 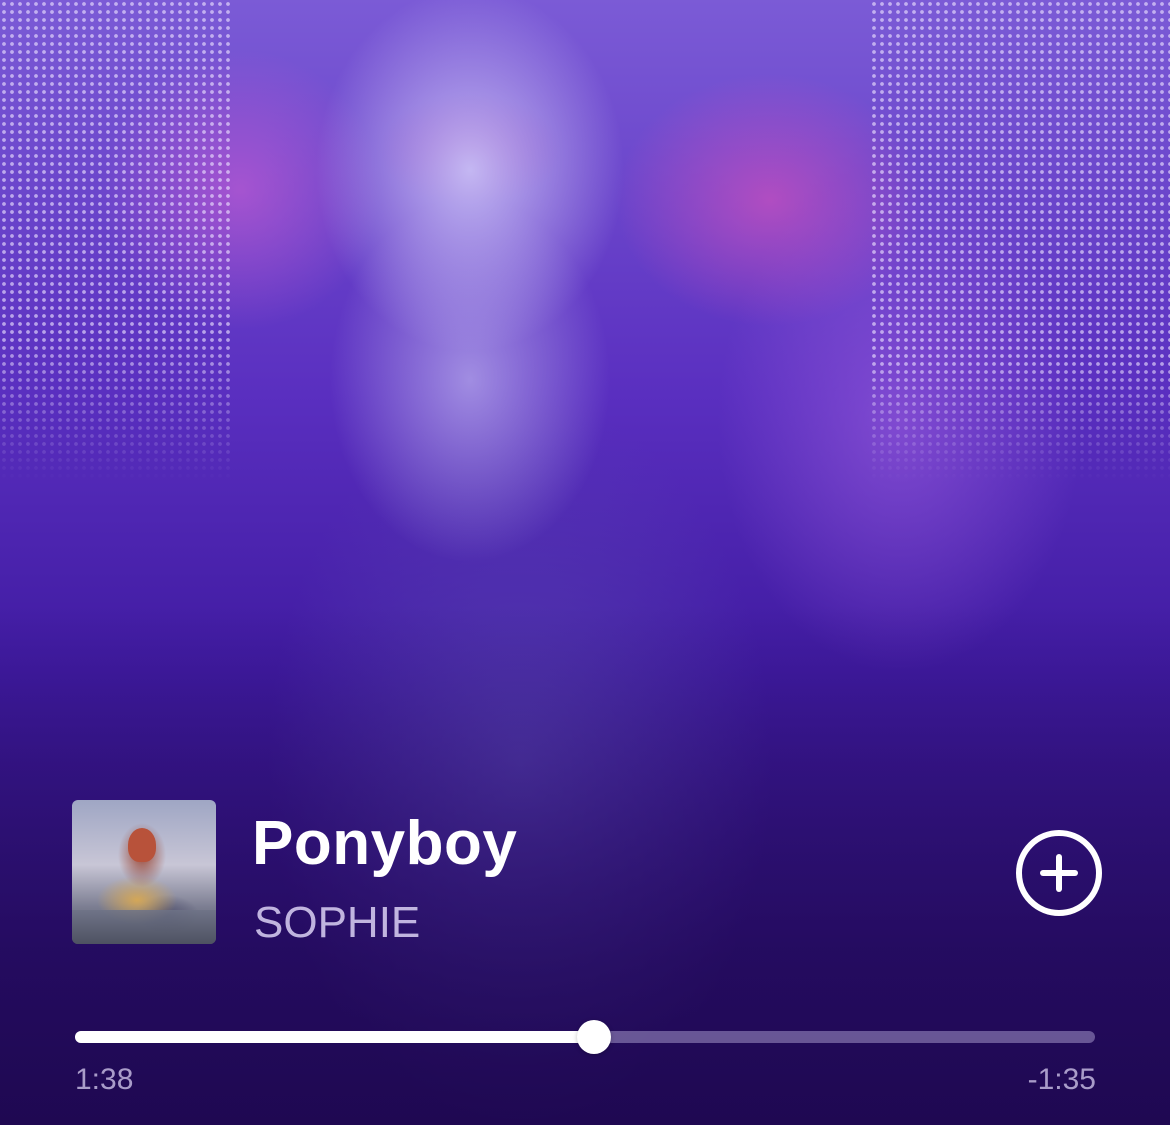 What do you see at coordinates (337, 923) in the screenshot?
I see `track-artist: SOPHIE` at bounding box center [337, 923].